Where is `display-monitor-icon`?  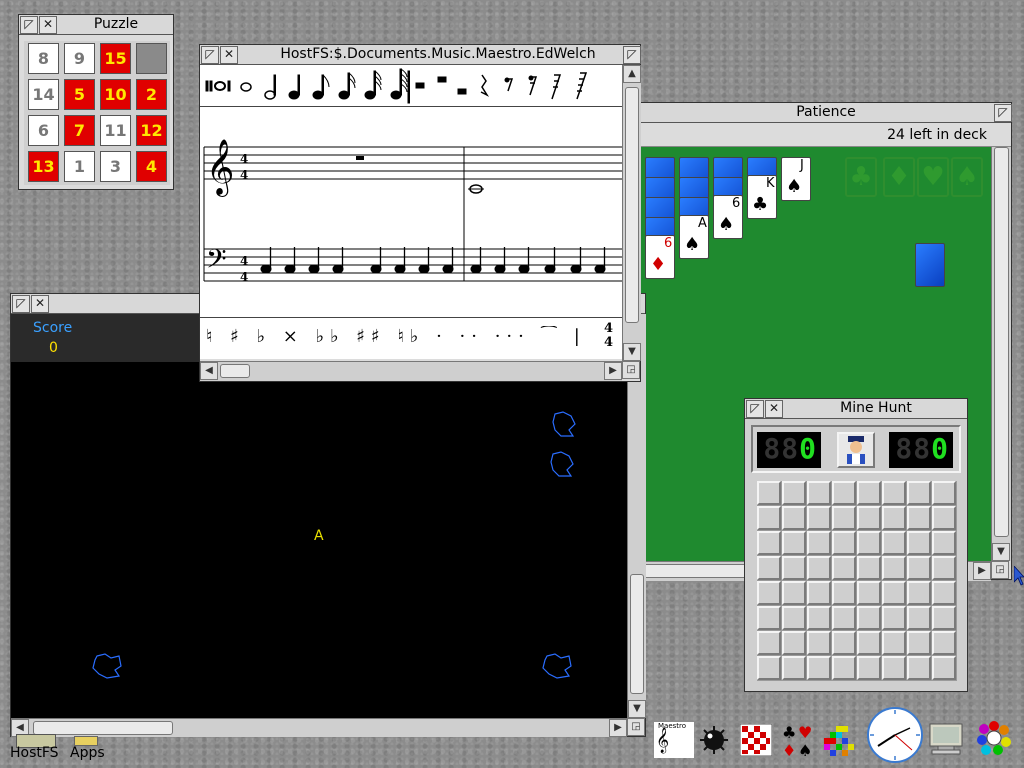
display-monitor-icon is located at coordinates (946, 739).